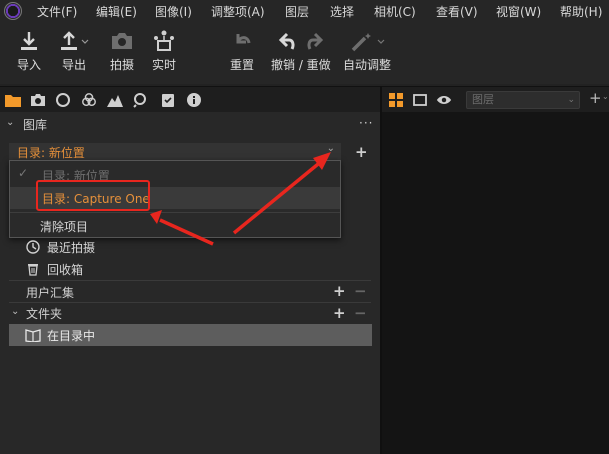 The width and height of the screenshot is (609, 454). I want to click on capture-button: 拍摄, so click(122, 50).